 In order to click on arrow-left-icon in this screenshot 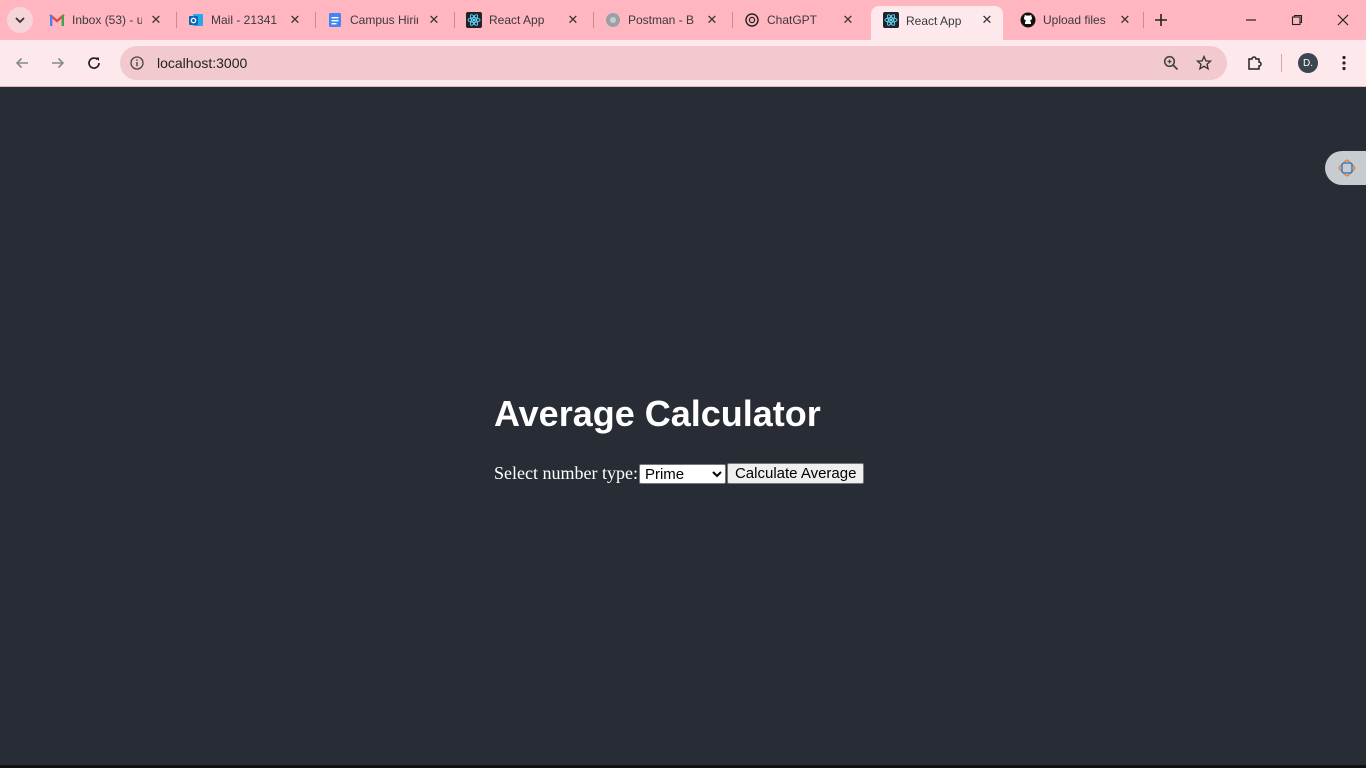, I will do `click(21, 63)`.